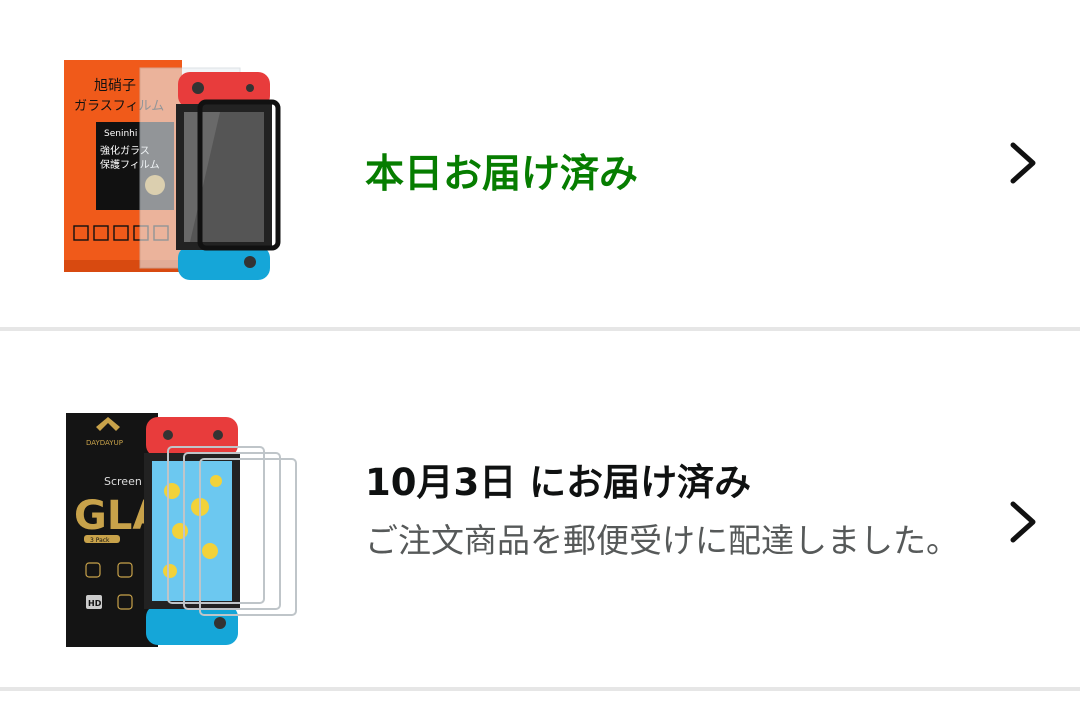 This screenshot has width=1080, height=715. I want to click on package-text: 旭硝子, so click(115, 86).